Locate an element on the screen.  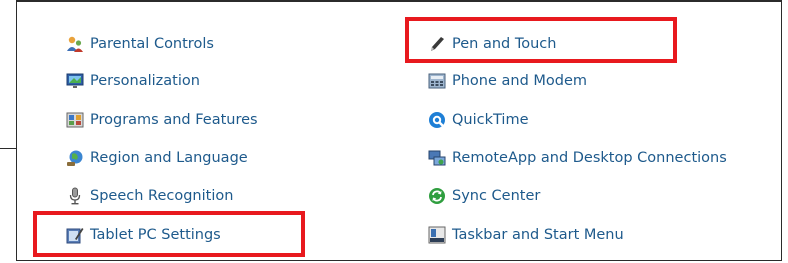
background-window-edge is located at coordinates (8, 74).